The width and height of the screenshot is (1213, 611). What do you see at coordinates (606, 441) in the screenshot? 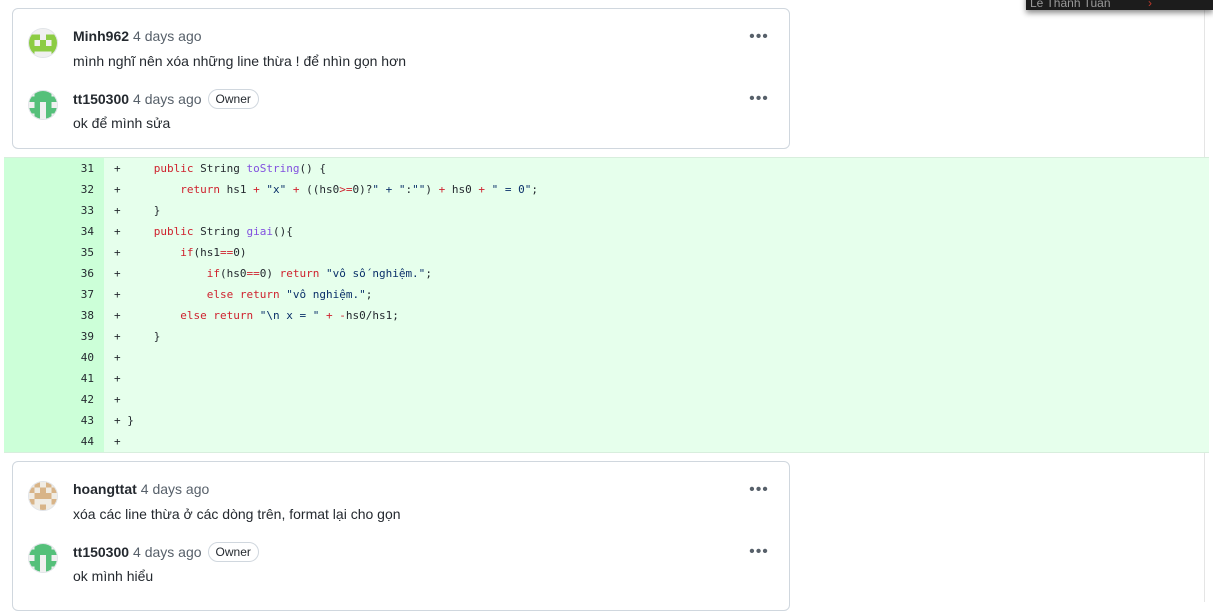
I see `diff-line: 44 +` at bounding box center [606, 441].